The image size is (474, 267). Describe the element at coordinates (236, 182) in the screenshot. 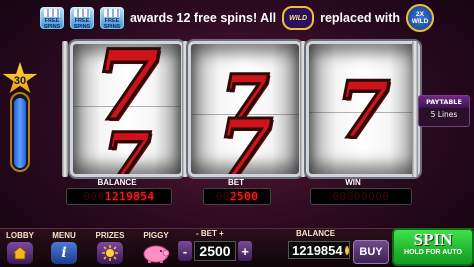

I see `bet-label: BET` at that location.